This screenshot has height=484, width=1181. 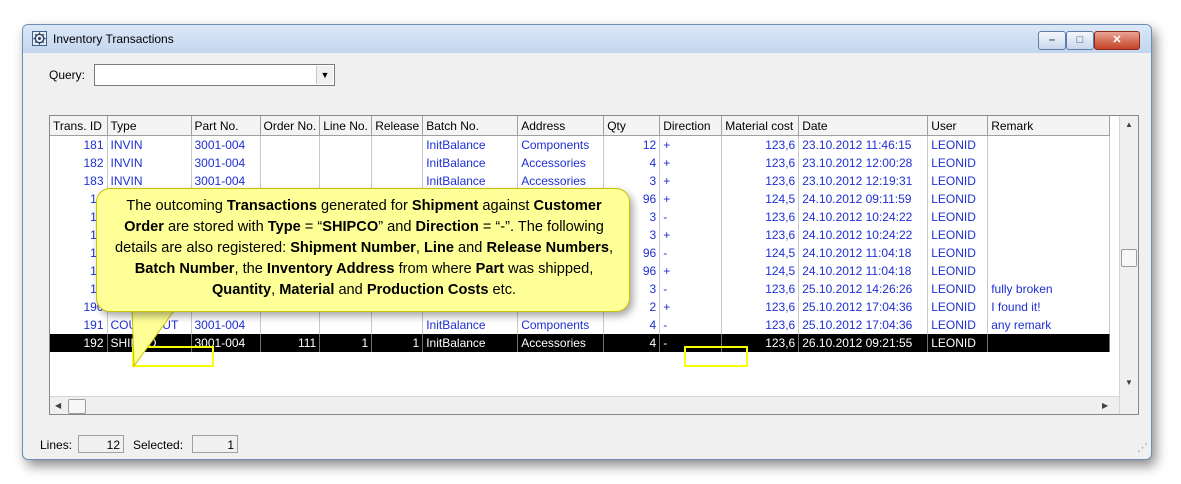 I want to click on table-cell: 1, so click(x=346, y=343).